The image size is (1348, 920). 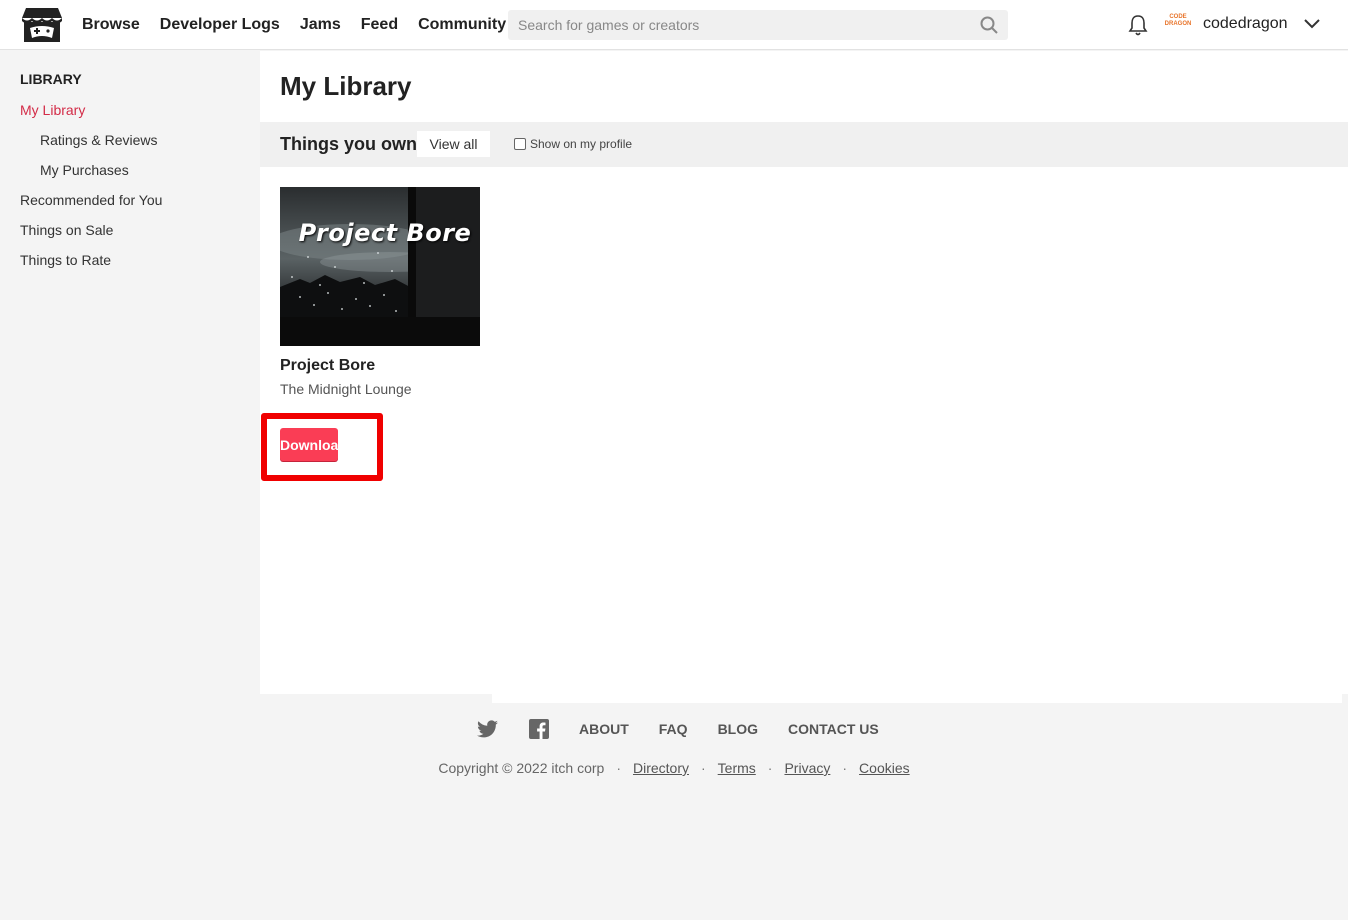 What do you see at coordinates (65, 260) in the screenshot?
I see `sidebar-item-things-to-rate: Things to Rate` at bounding box center [65, 260].